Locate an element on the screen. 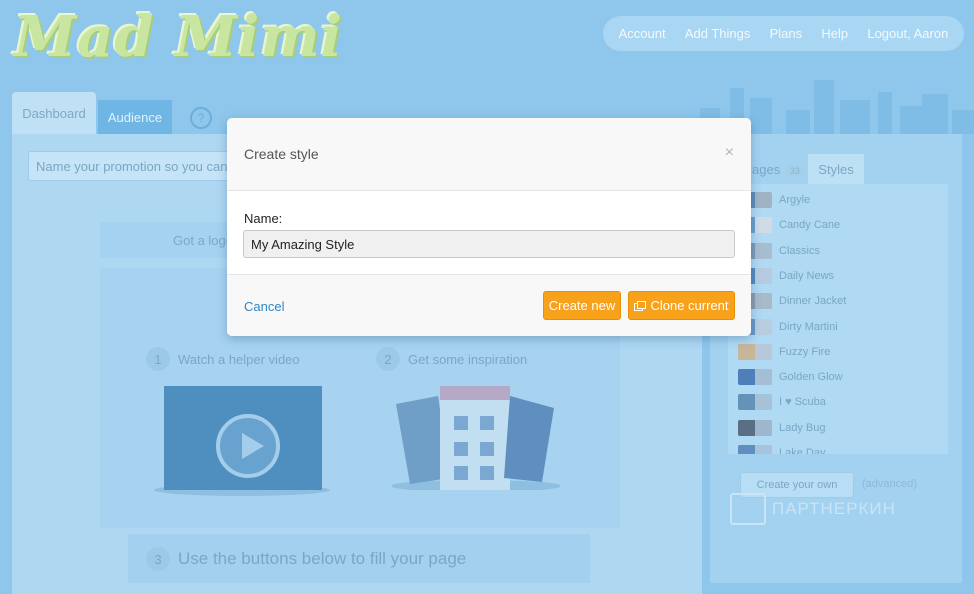 The width and height of the screenshot is (974, 594). style-item: Fuzzy Fire is located at coordinates (784, 352).